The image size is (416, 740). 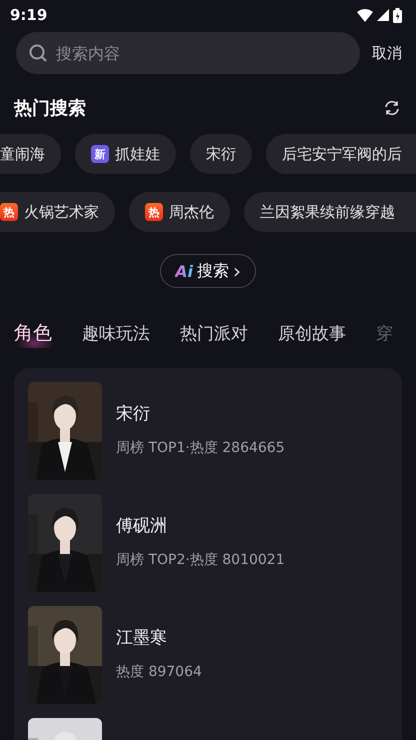 I want to click on search-chip: 童闹海, so click(x=30, y=154).